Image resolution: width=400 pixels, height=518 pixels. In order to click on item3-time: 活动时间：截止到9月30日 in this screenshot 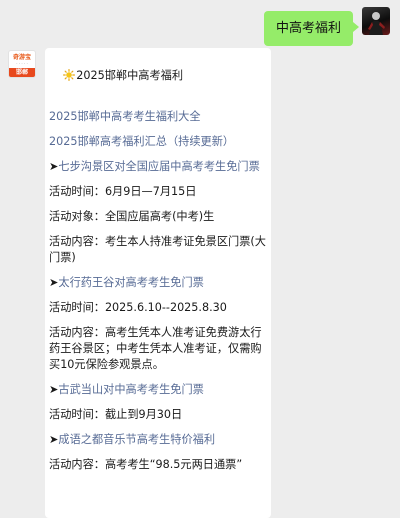, I will do `click(116, 414)`.